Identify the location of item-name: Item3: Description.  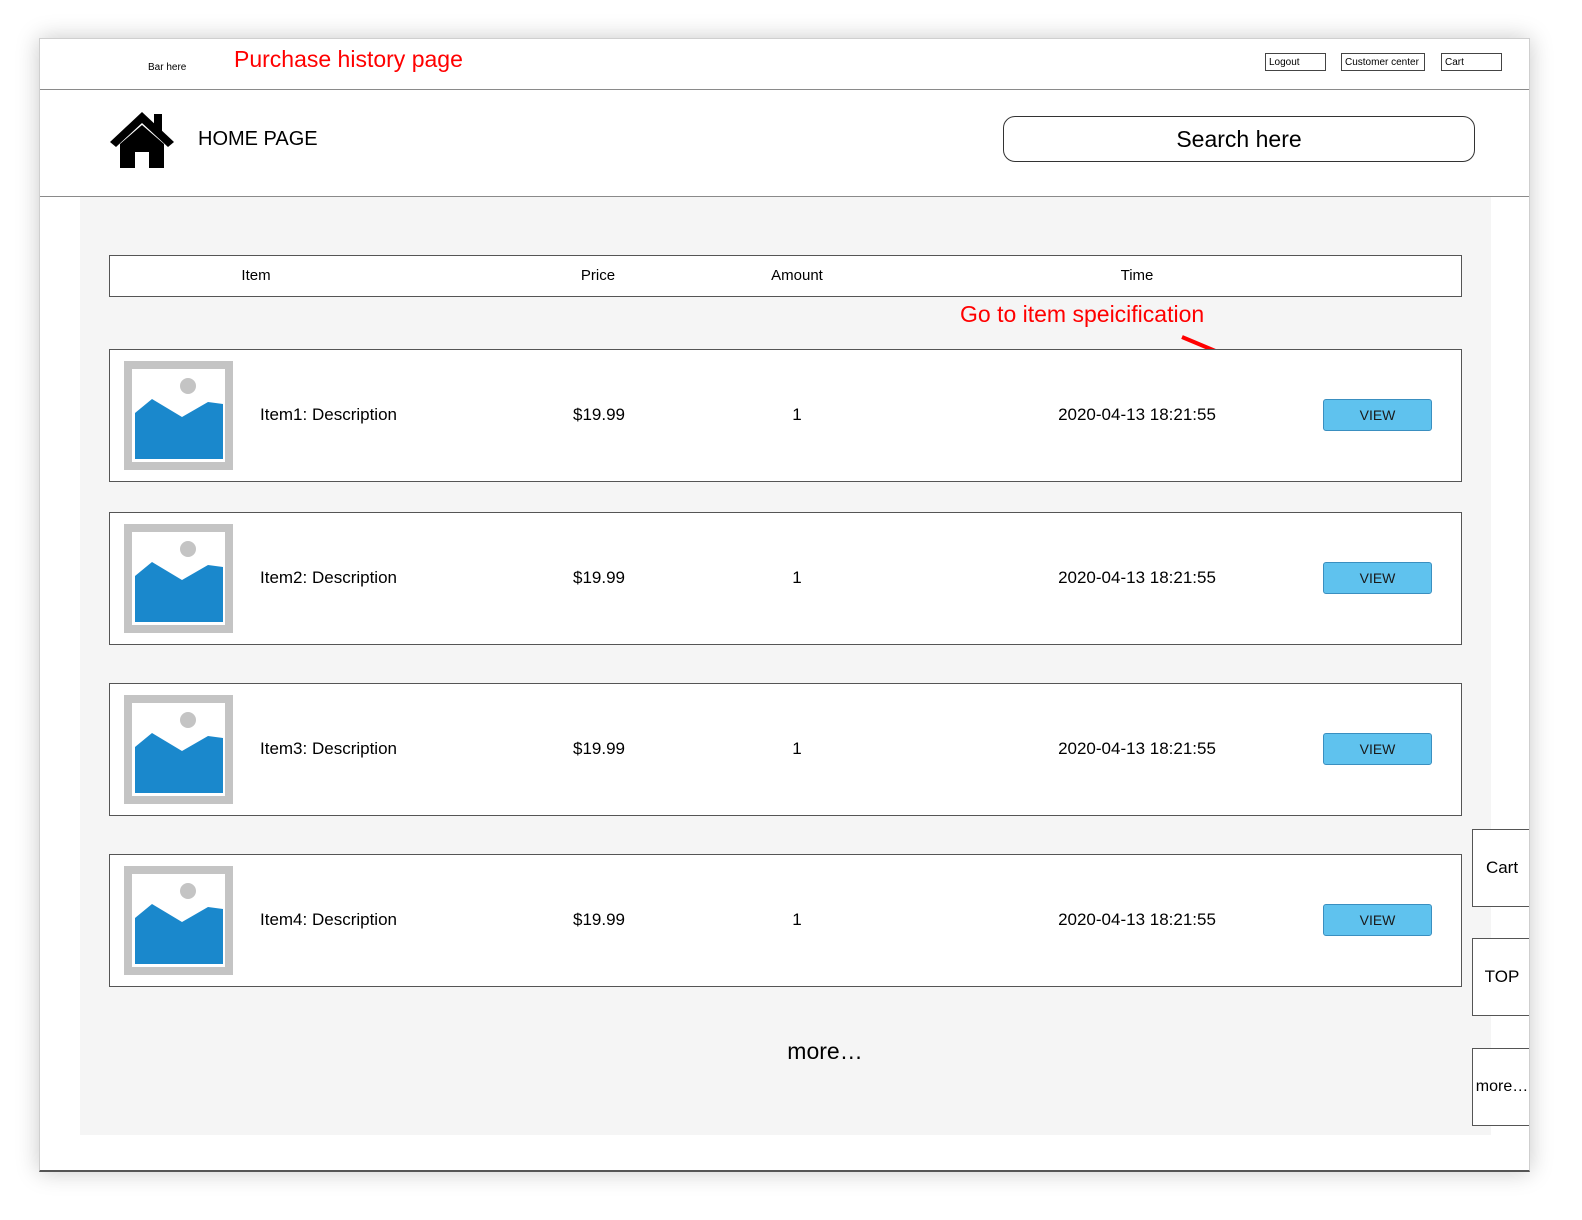
(328, 748).